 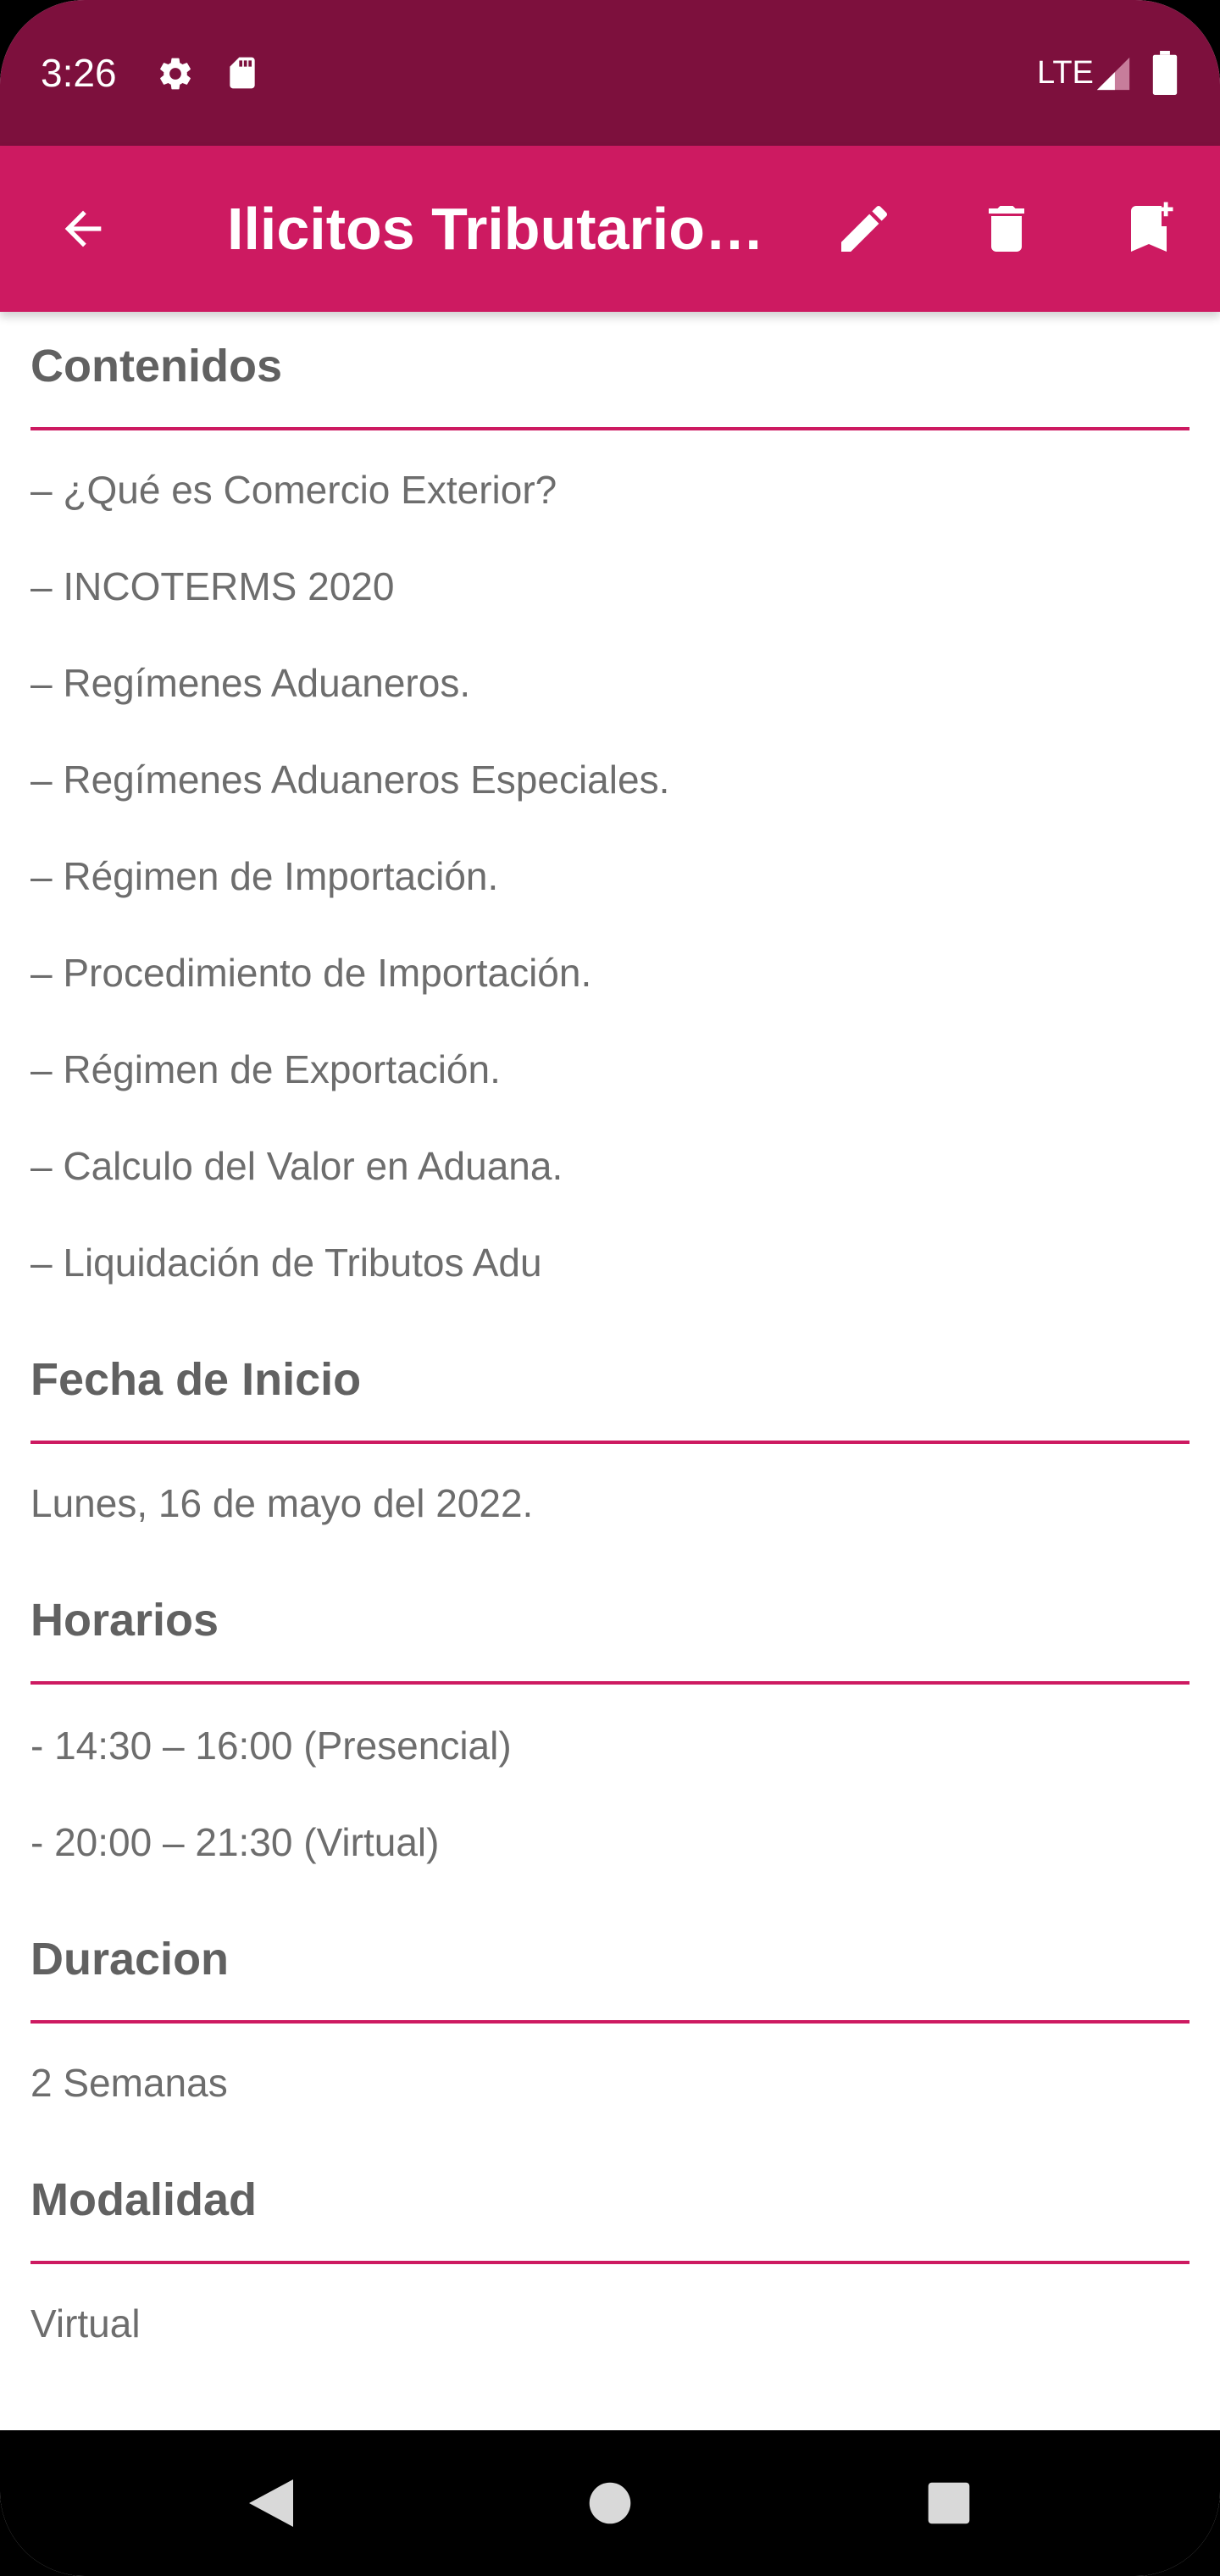 I want to click on schedule-item: - 20:00 – 21:30 (Virtual), so click(x=235, y=1842).